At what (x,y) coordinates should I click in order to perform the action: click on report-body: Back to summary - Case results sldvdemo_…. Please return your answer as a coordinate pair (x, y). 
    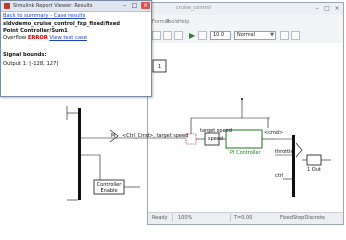
    Looking at the image, I should click on (76, 53).